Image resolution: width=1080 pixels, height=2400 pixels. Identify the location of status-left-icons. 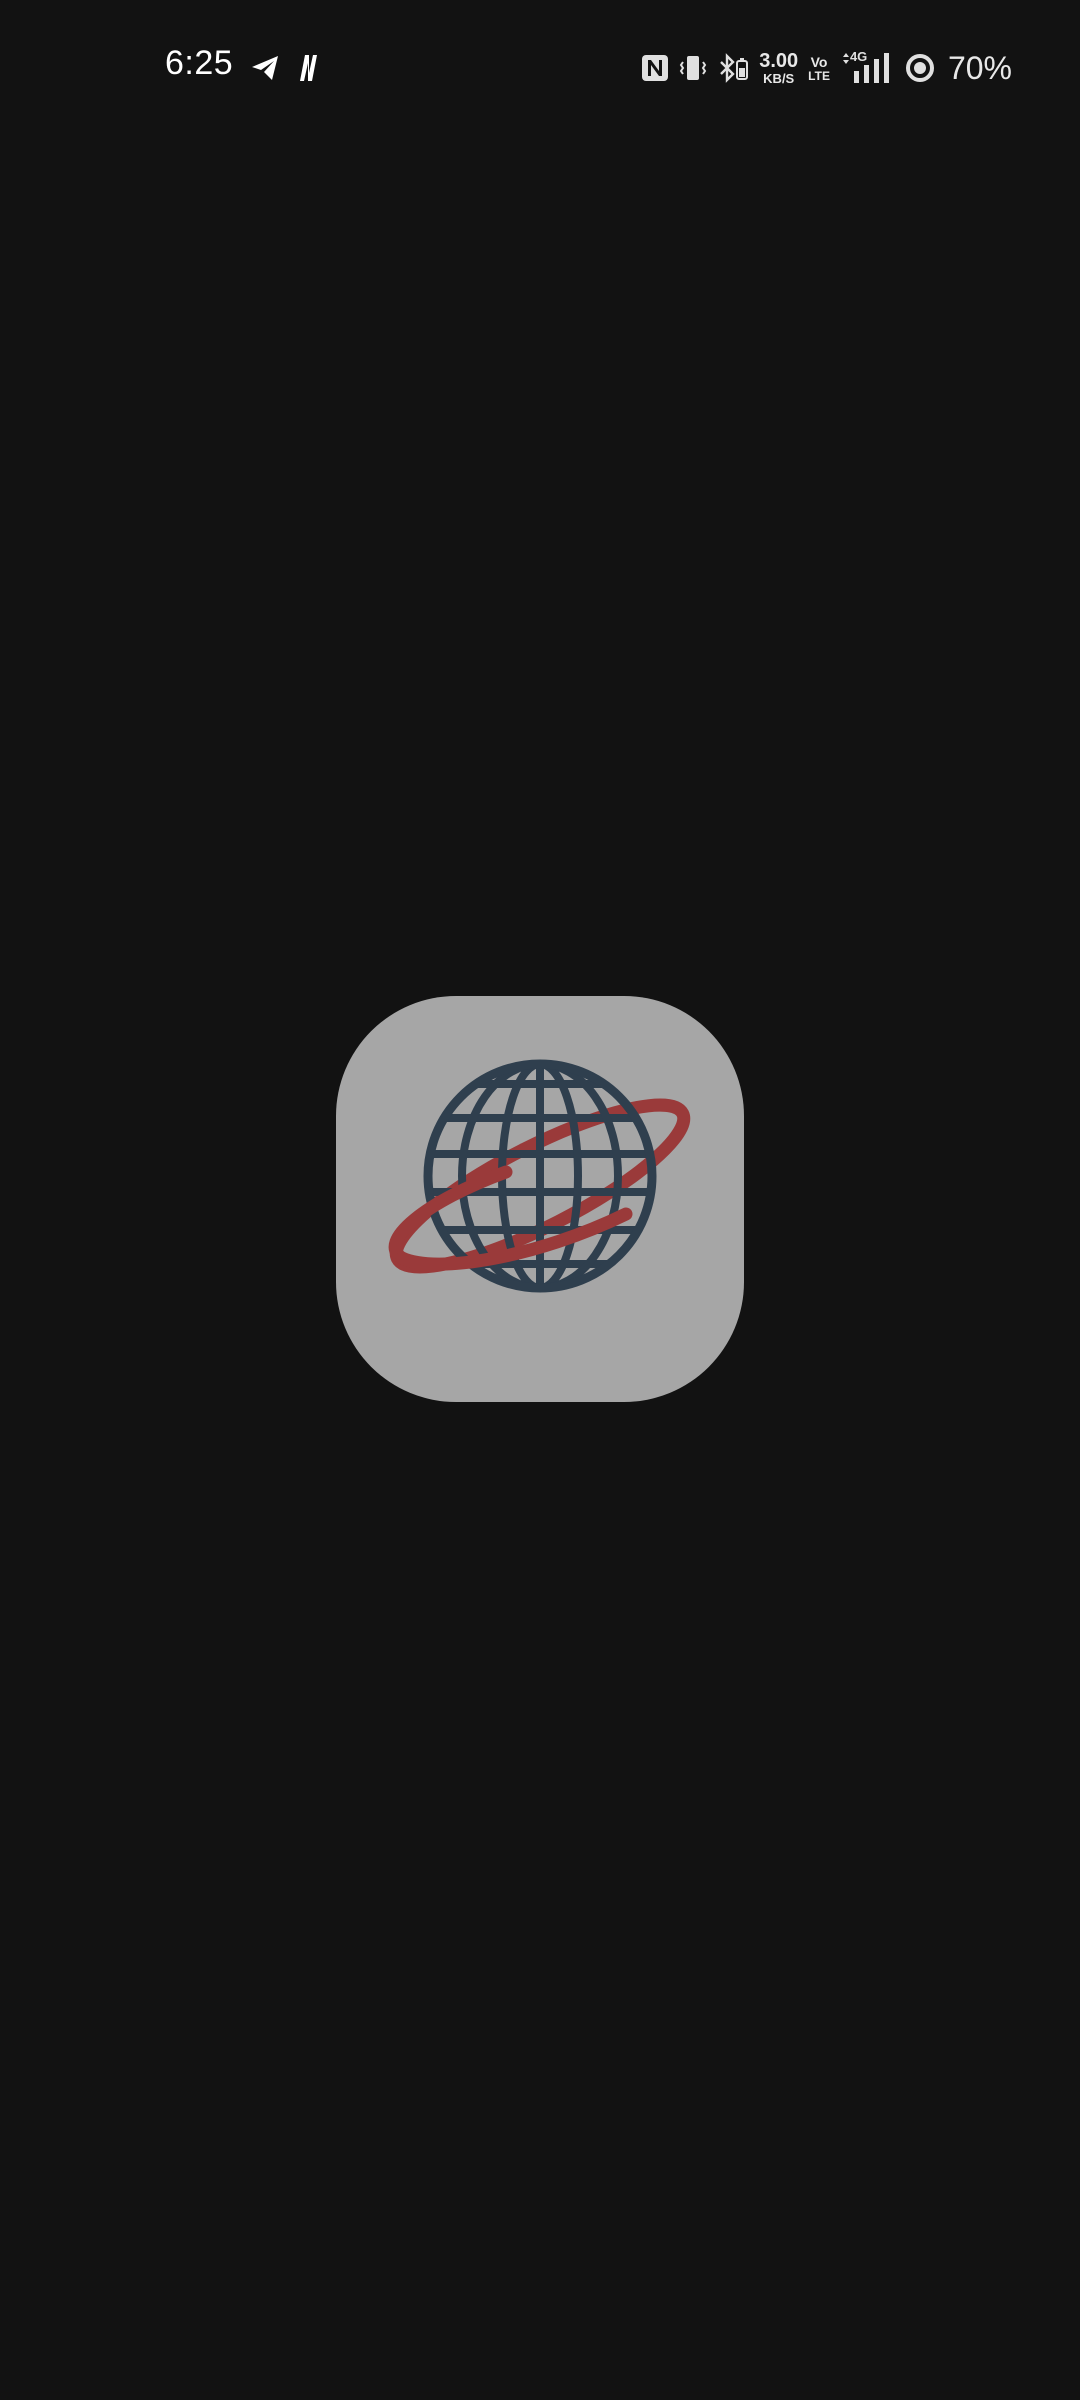
(285, 68).